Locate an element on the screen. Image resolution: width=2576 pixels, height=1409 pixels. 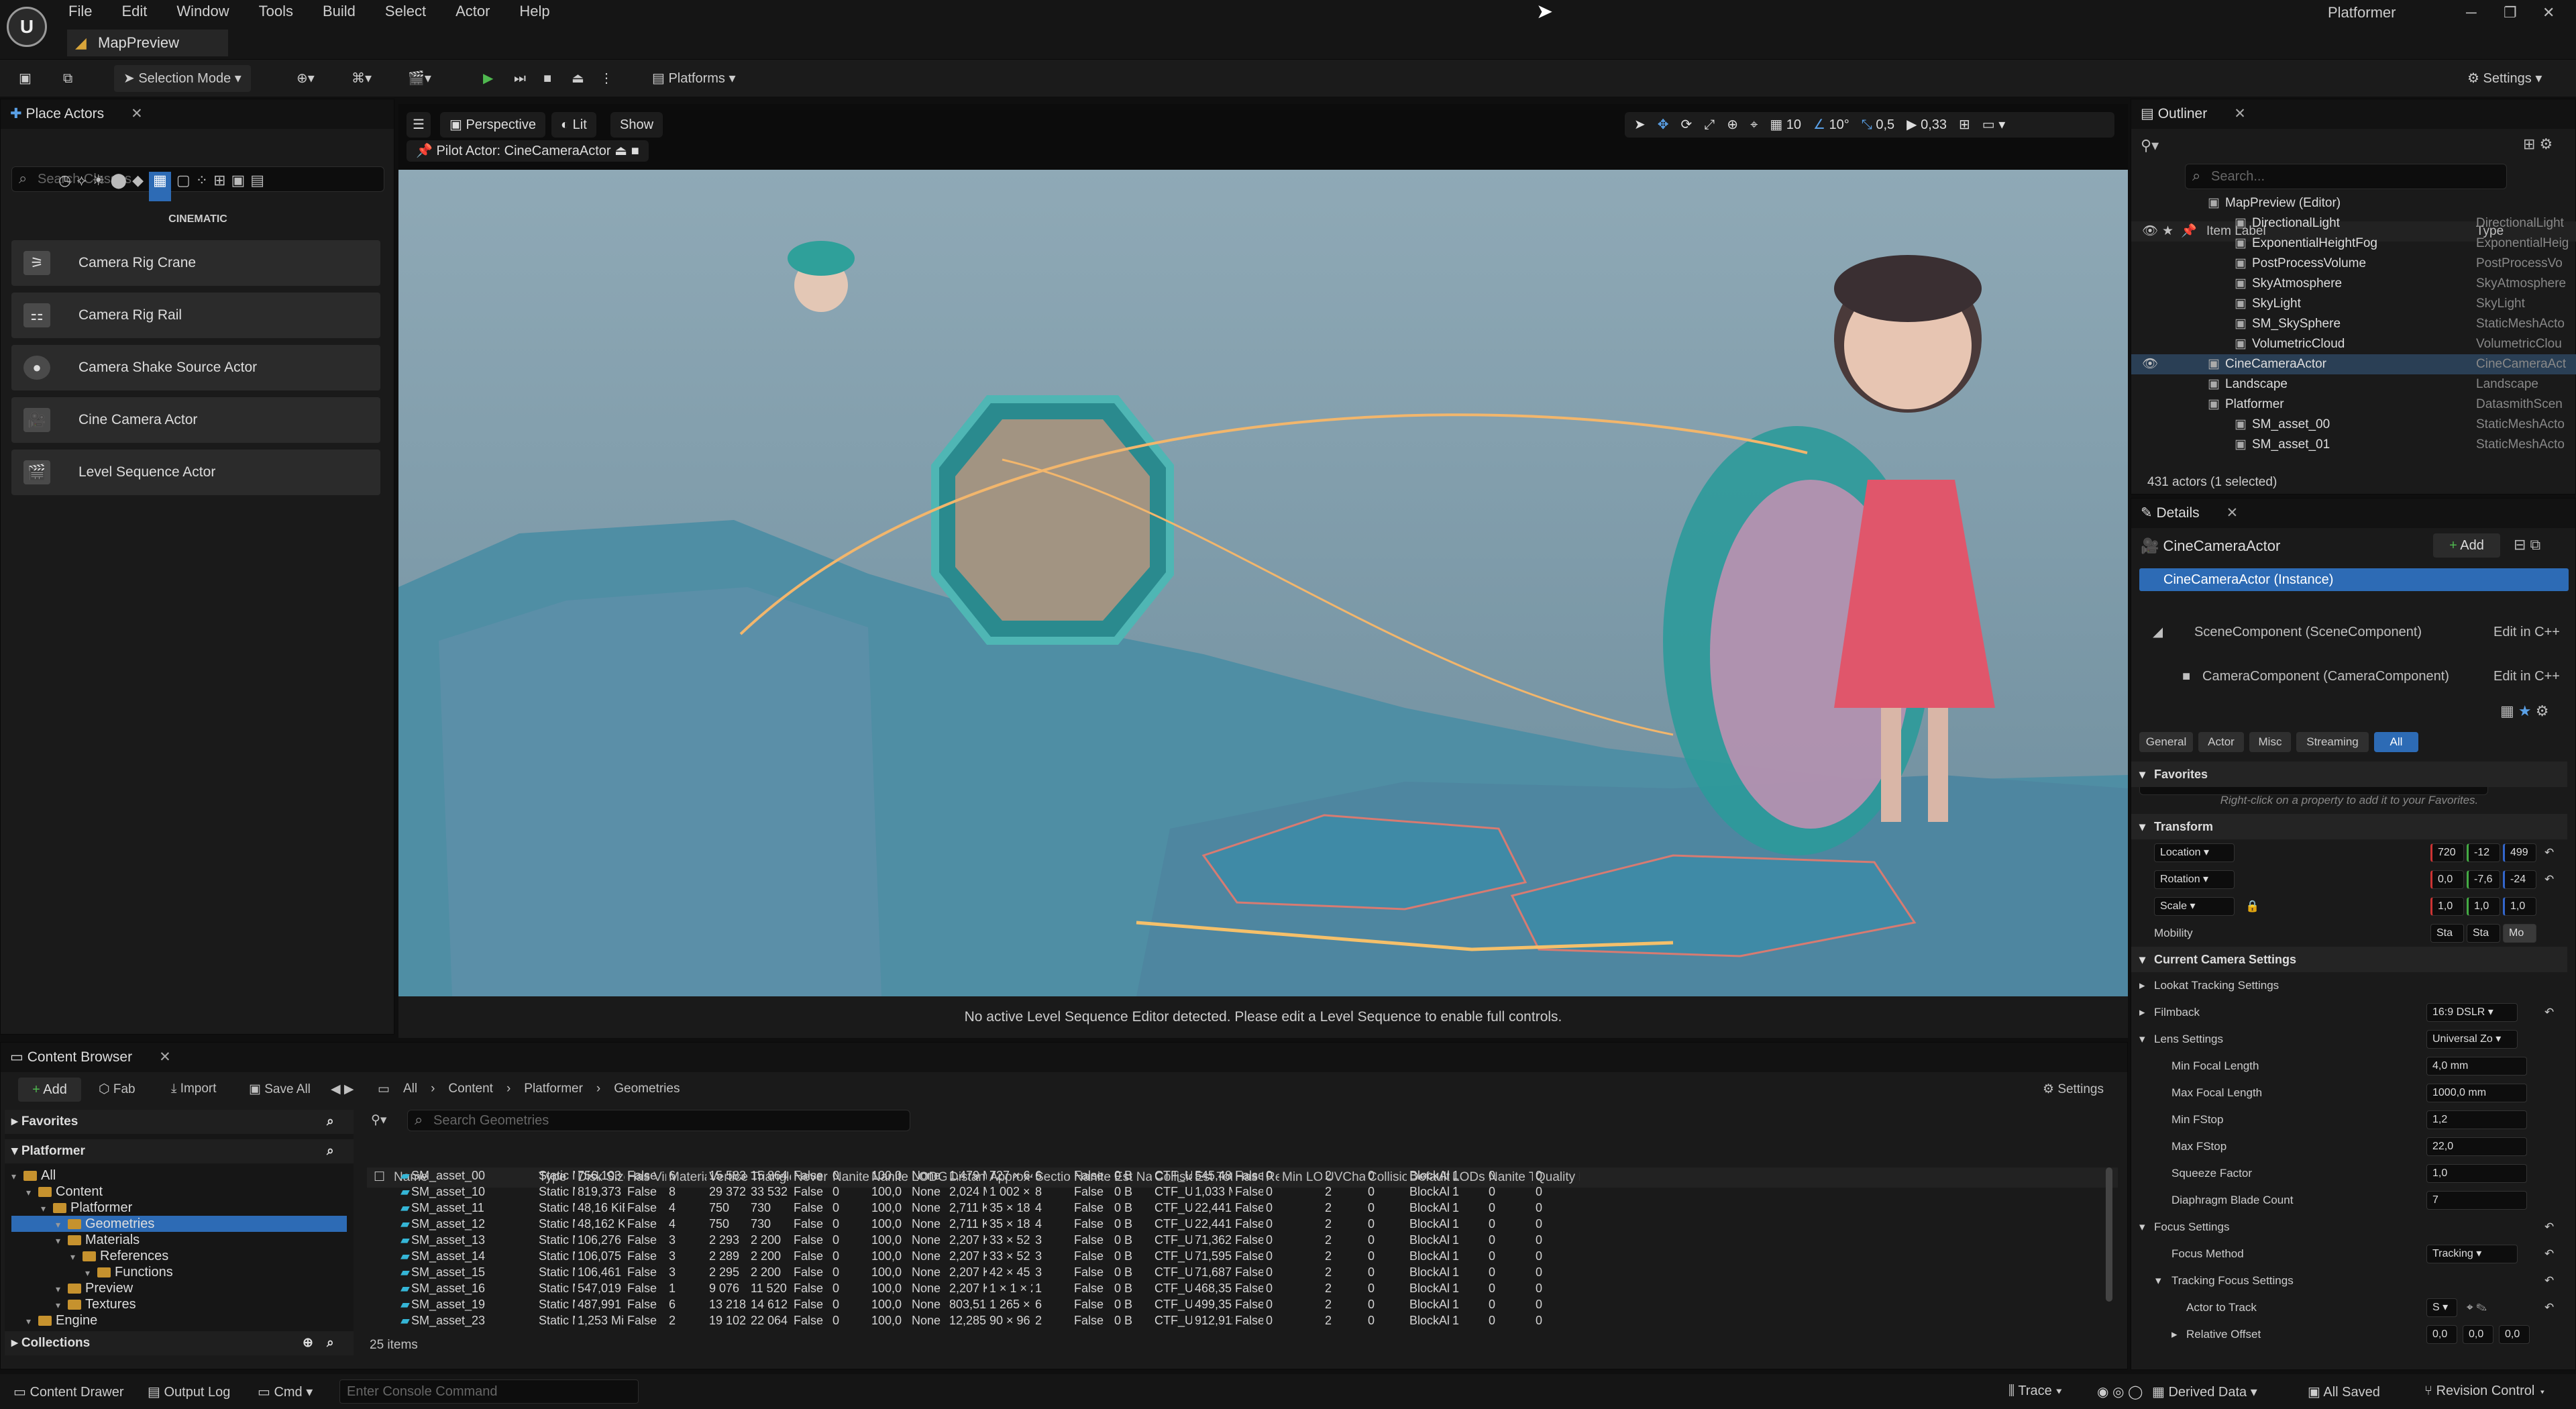
browse-icon: ⧉ is located at coordinates (68, 78).